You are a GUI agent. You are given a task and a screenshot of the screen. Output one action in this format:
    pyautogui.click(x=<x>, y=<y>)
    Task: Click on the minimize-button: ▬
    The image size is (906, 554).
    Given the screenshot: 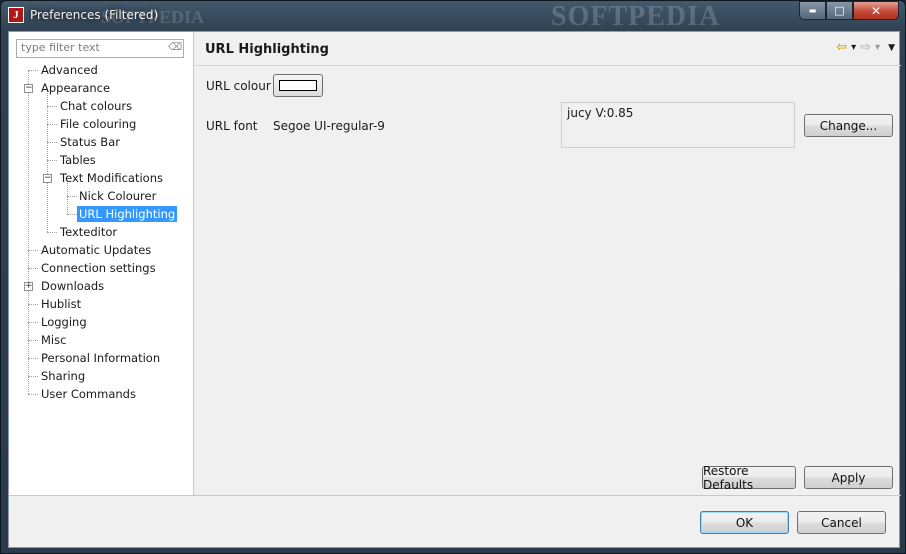 What is the action you would take?
    pyautogui.click(x=812, y=10)
    